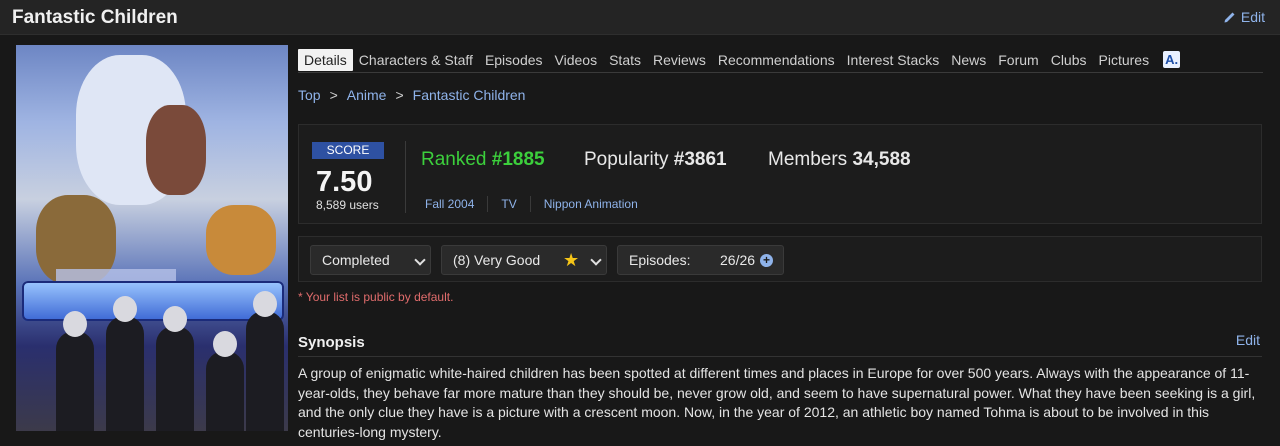 This screenshot has width=1280, height=446. Describe the element at coordinates (376, 297) in the screenshot. I see `list-public-note: * Your list is public by default.` at that location.